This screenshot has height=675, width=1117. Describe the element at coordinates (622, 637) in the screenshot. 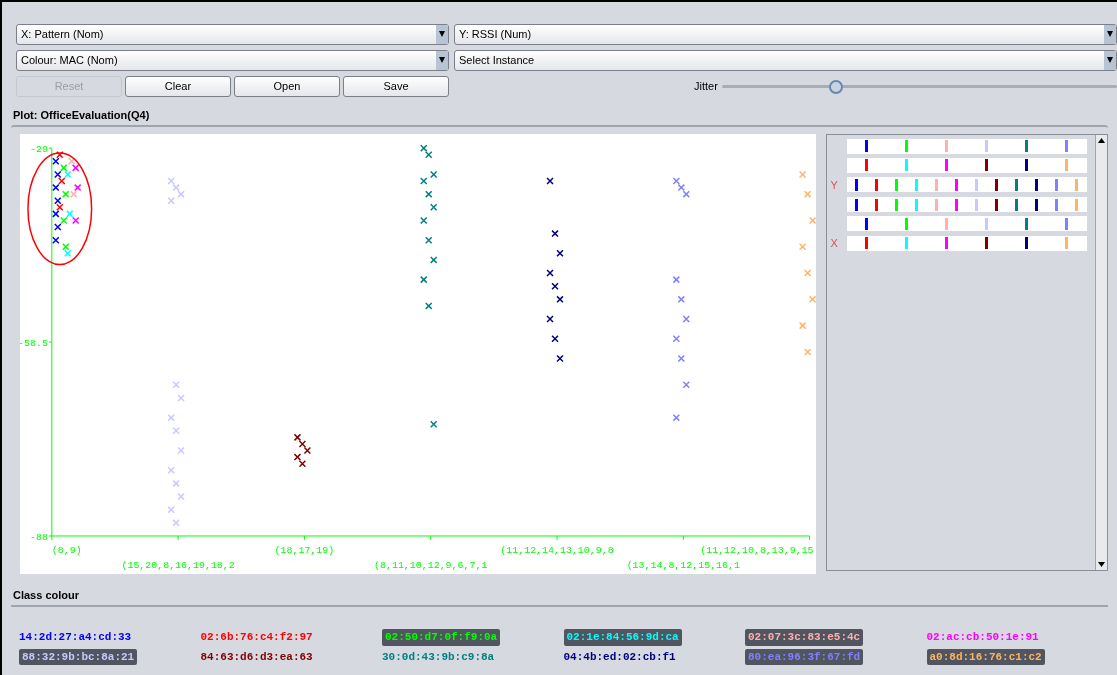

I see `class-label: 02:1e:84:56:9d:ca` at that location.